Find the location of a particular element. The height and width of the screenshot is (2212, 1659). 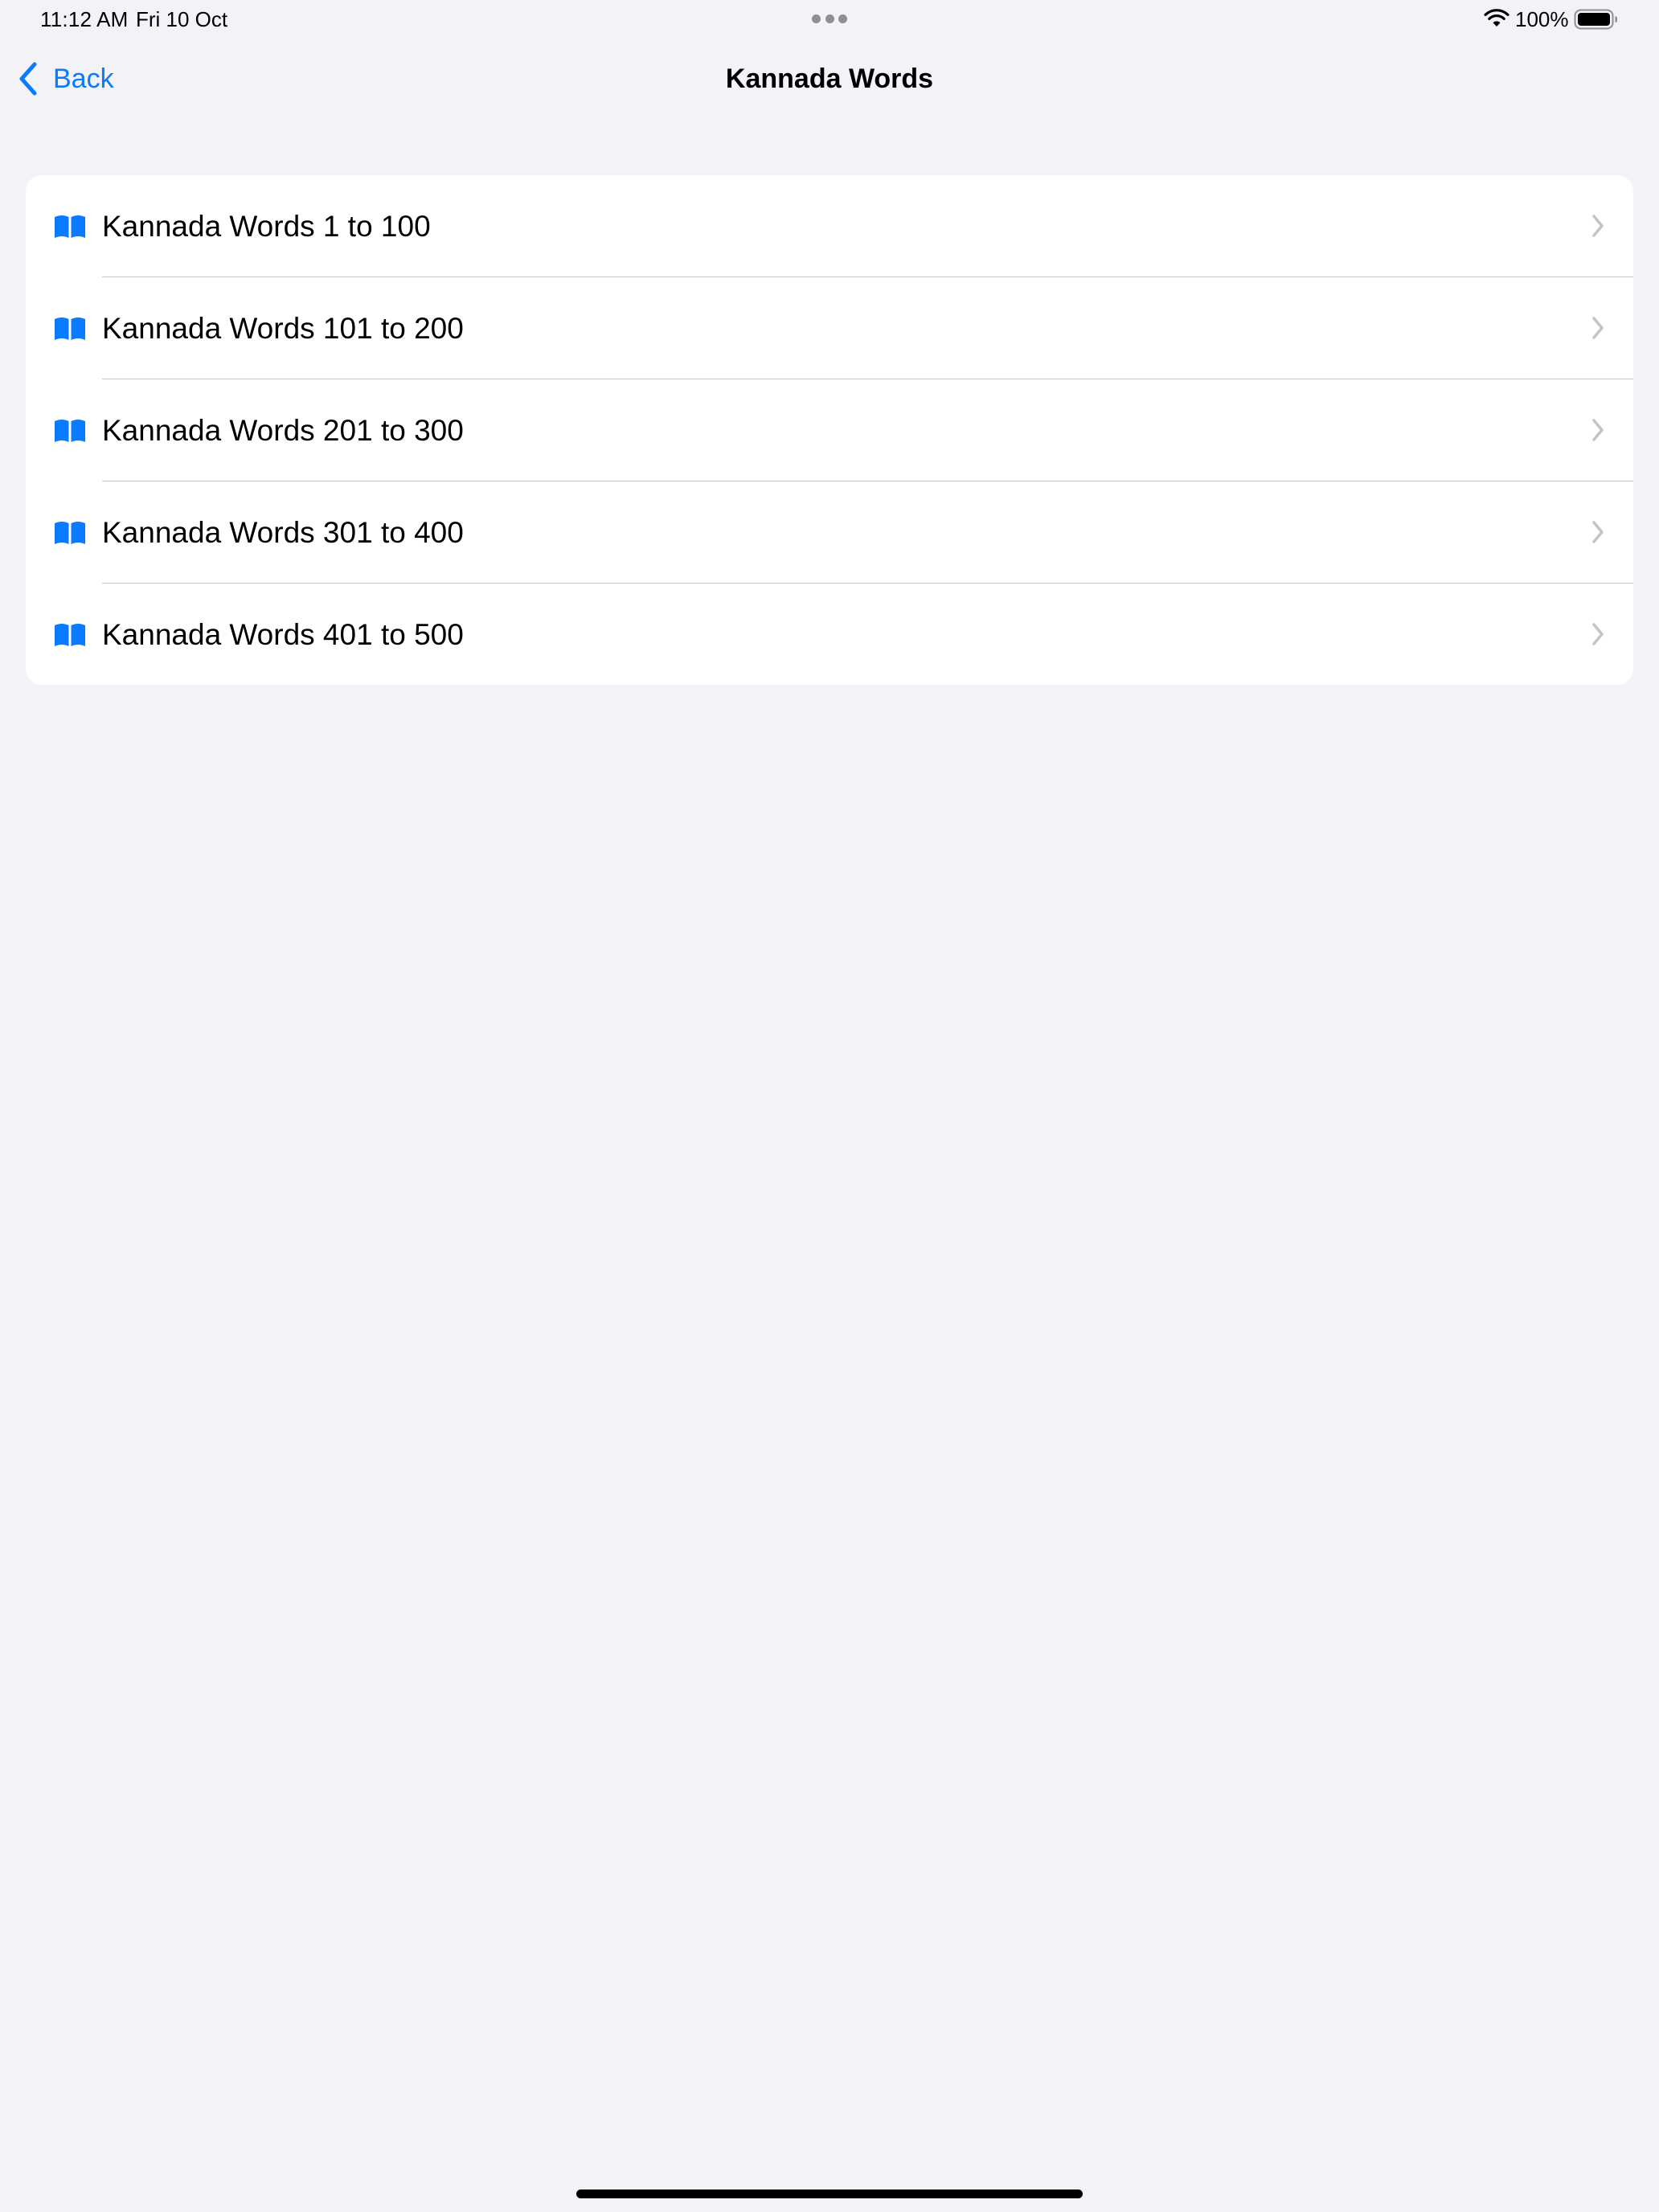

list-item: Kannada Words 1 to 100 is located at coordinates (829, 226).